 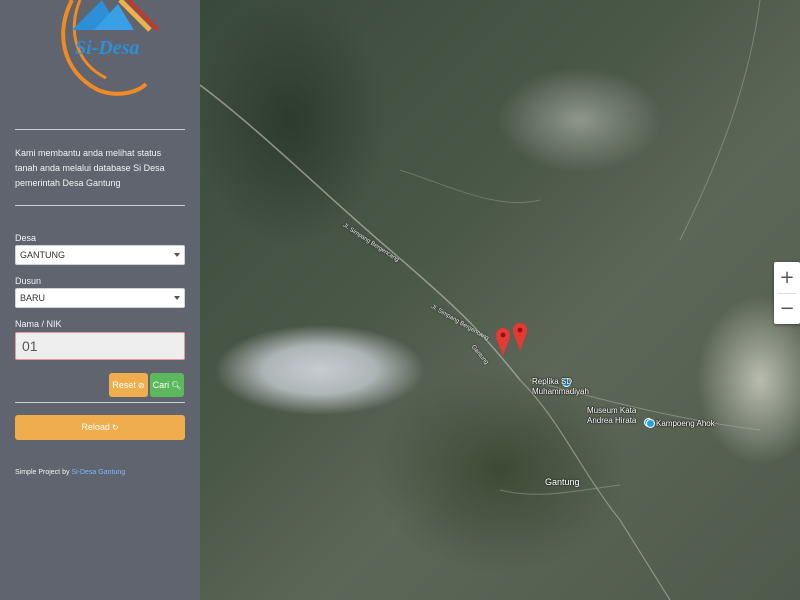 I want to click on reload-button: Reload ↻, so click(x=100, y=427).